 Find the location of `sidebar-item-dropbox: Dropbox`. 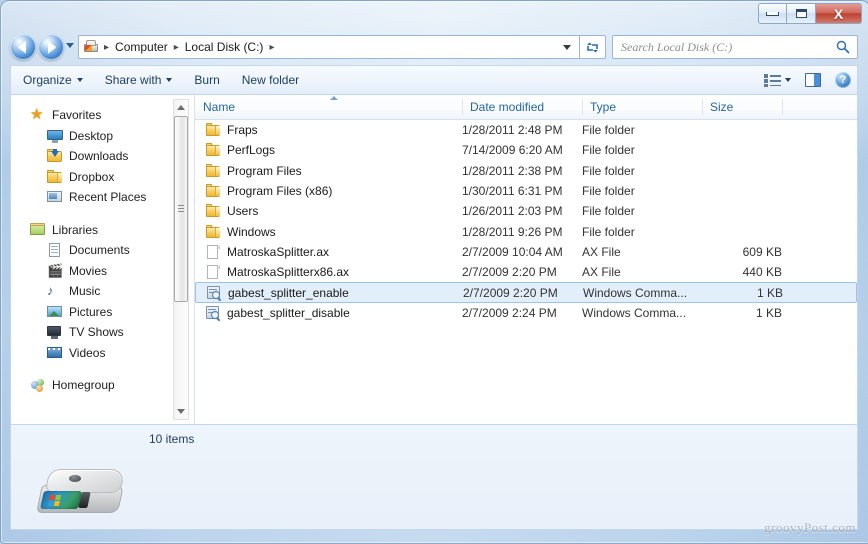

sidebar-item-dropbox: Dropbox is located at coordinates (103, 177).